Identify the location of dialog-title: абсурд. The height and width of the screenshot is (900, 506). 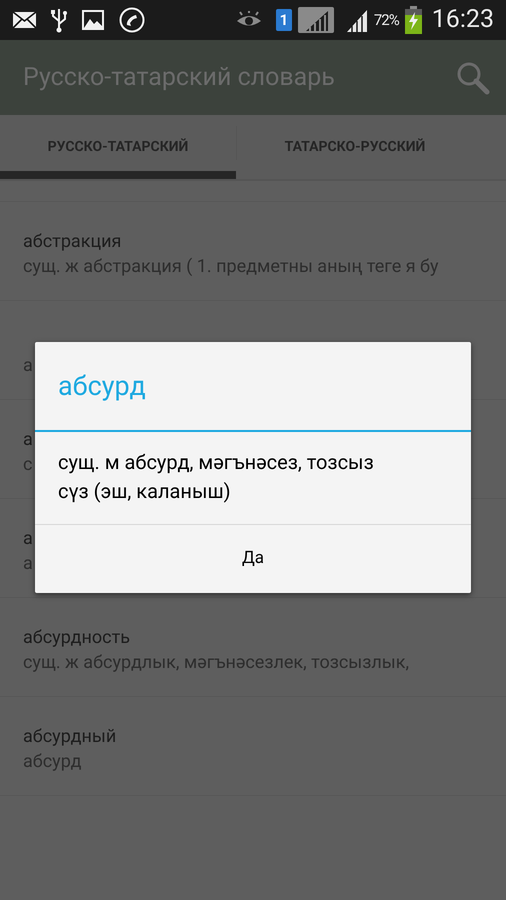
(102, 386).